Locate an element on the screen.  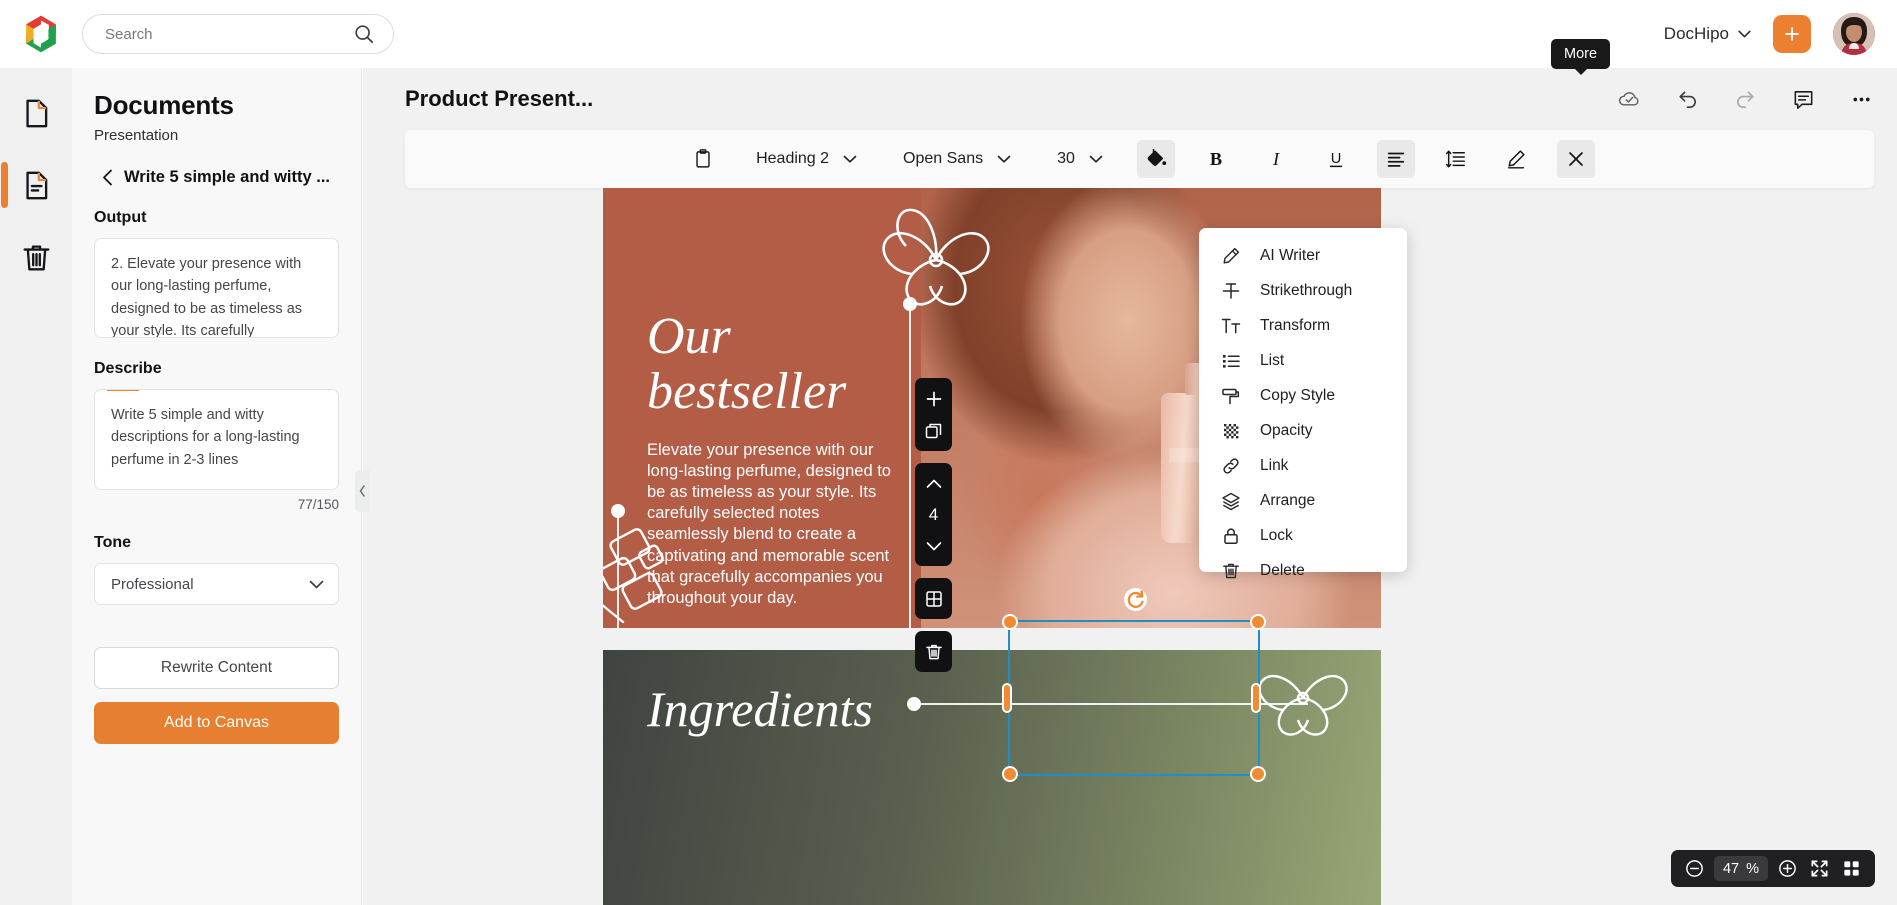
current-page-number: 4 is located at coordinates (933, 514).